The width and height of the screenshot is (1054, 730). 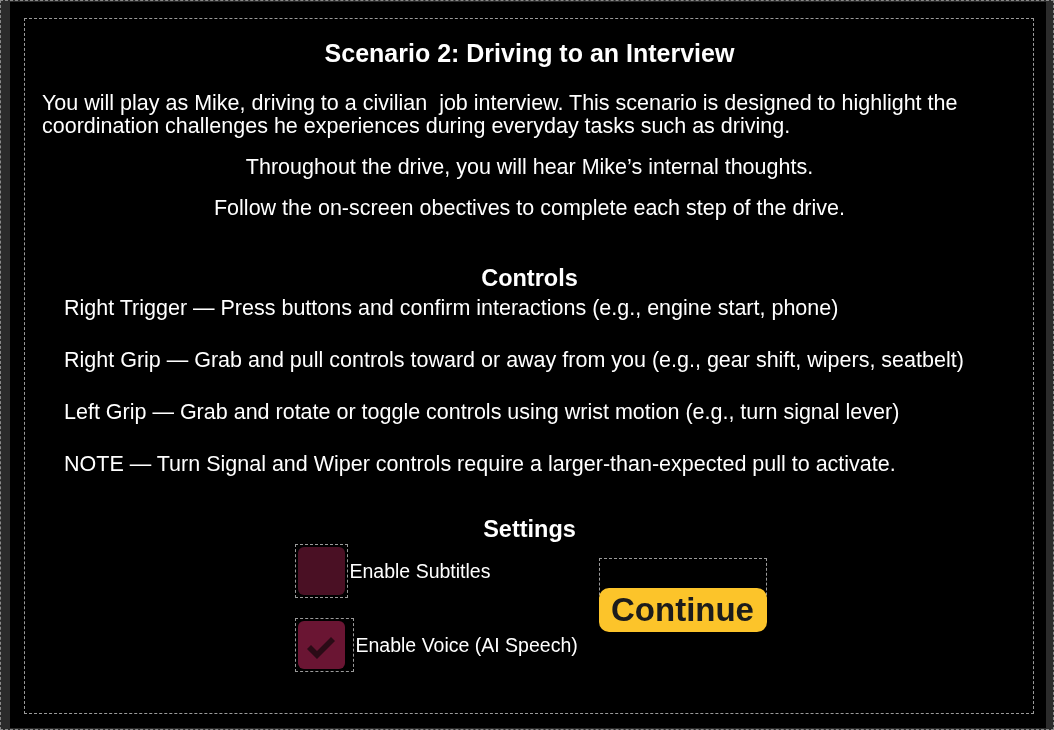 What do you see at coordinates (452, 308) in the screenshot?
I see `control-description: Right Trigger — Press buttons and confirm interactions (e.g., engine start, phone)` at bounding box center [452, 308].